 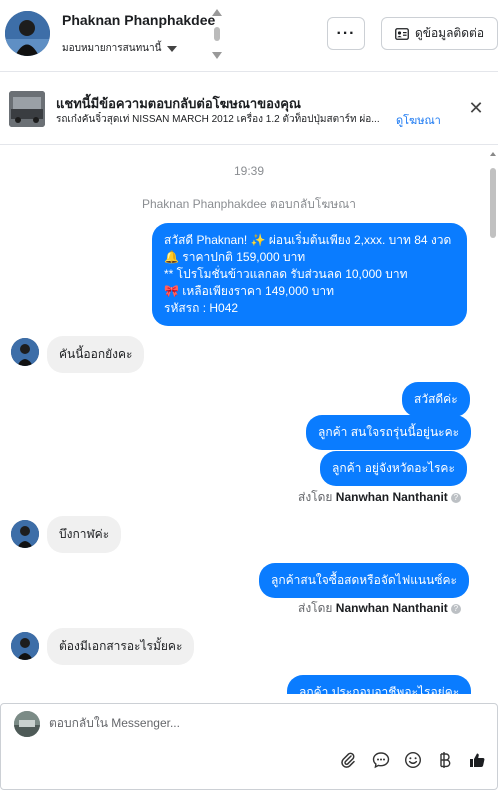 What do you see at coordinates (389, 432) in the screenshot?
I see `outgoing-message: ลูกค้า สนใจรถรุ่นนี้อยู่นะคะ` at bounding box center [389, 432].